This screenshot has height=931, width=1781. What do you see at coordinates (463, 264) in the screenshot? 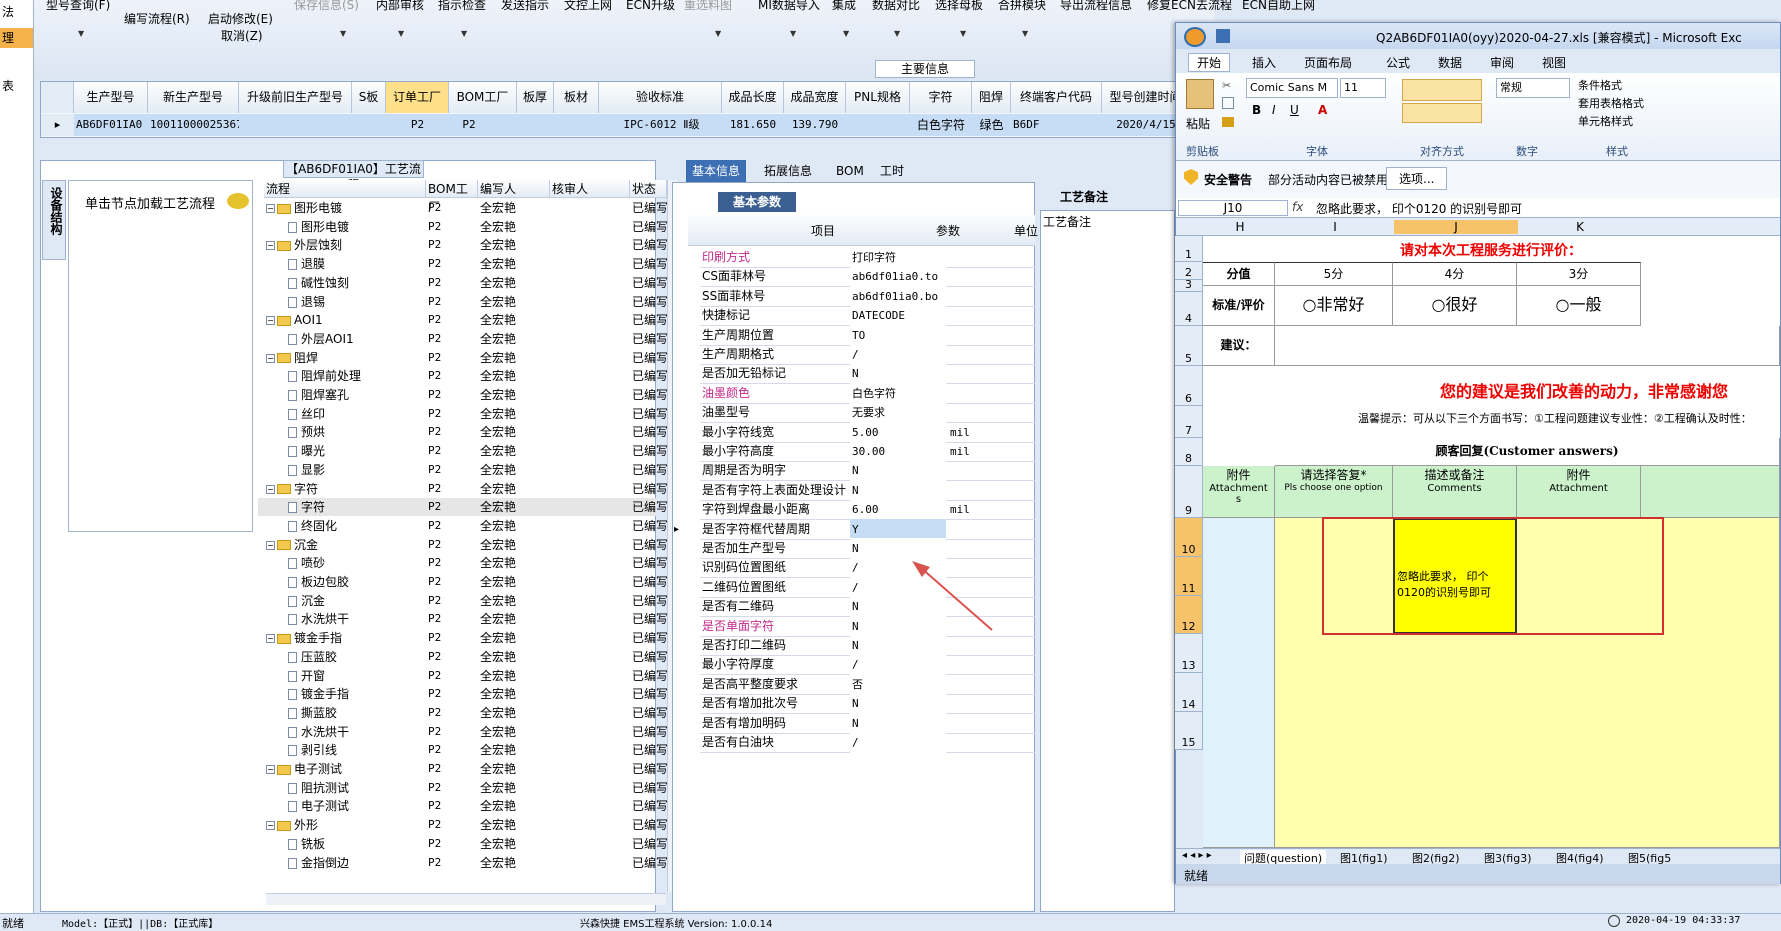
I see `tree-item-row: 退膜 P2 全宏艳 已编写` at bounding box center [463, 264].